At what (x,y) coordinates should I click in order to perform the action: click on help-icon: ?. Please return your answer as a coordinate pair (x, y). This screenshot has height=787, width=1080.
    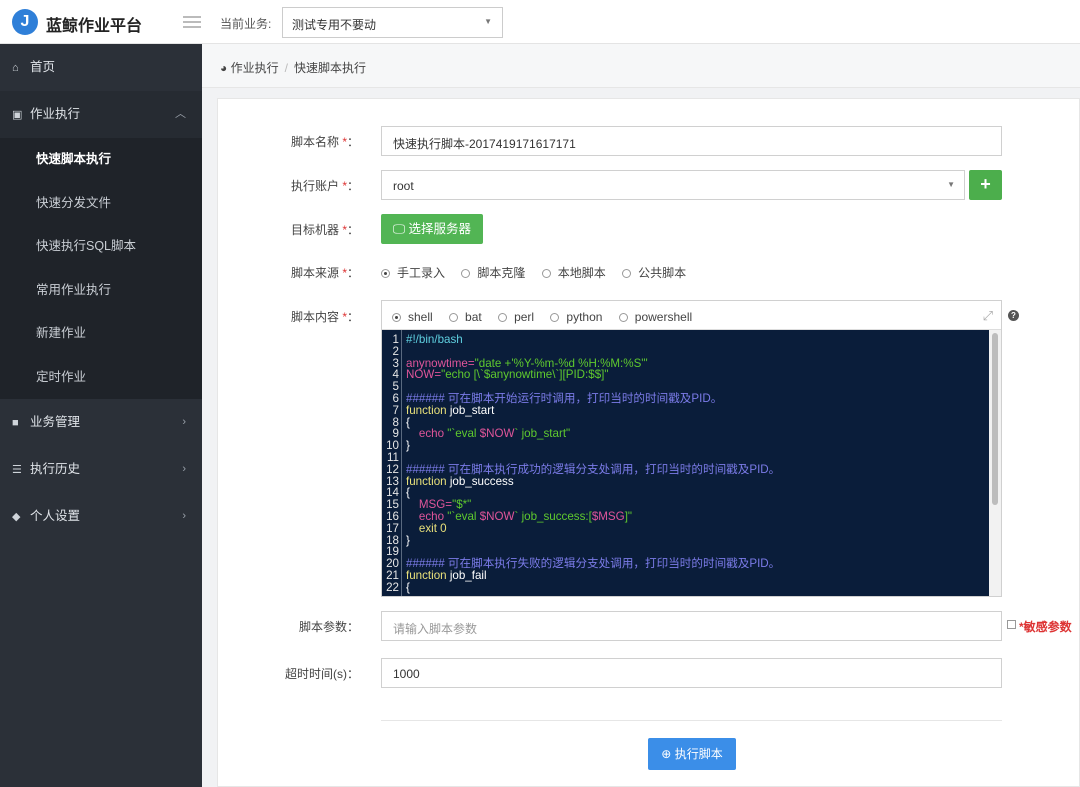
    Looking at the image, I should click on (1013, 315).